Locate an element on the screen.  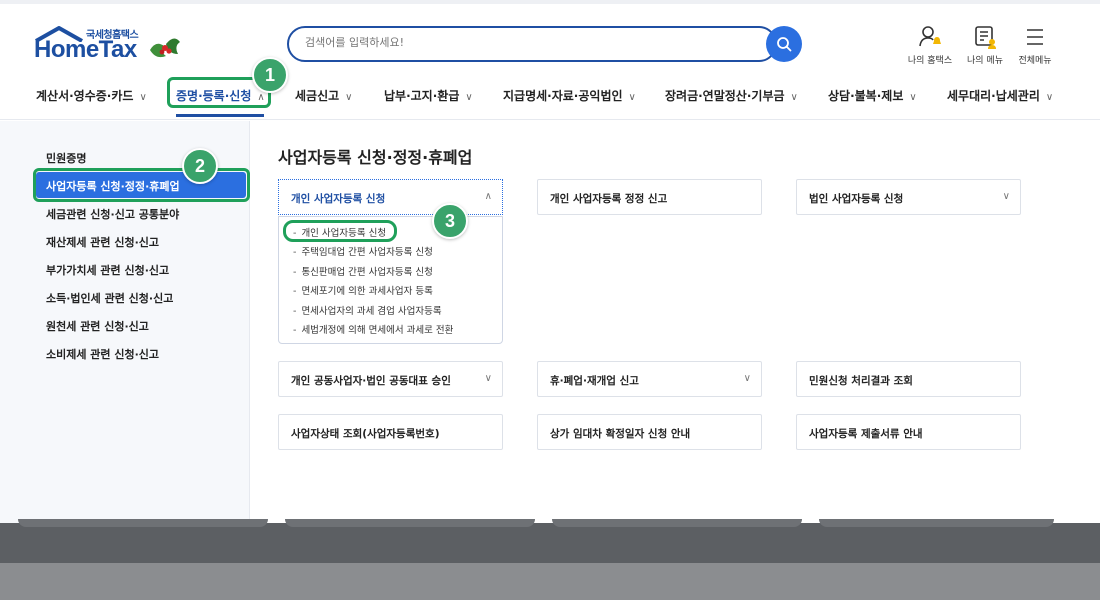
card-personal-correction: 개인 사업자등록 정정 신고 is located at coordinates (649, 197).